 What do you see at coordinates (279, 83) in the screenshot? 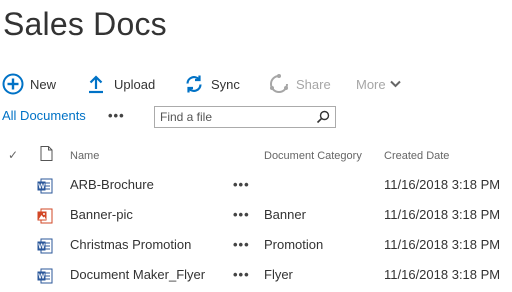
I see `share-icon` at bounding box center [279, 83].